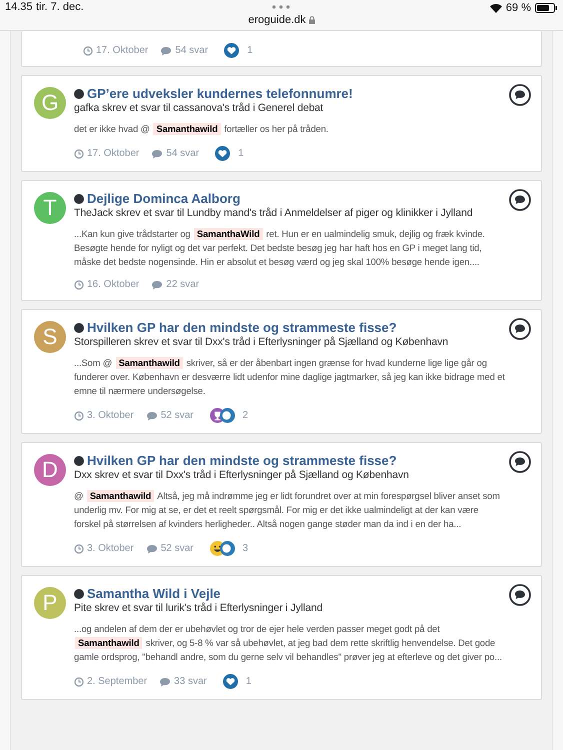 The width and height of the screenshot is (563, 750). Describe the element at coordinates (245, 415) in the screenshot. I see `reaction-count: 2` at that location.